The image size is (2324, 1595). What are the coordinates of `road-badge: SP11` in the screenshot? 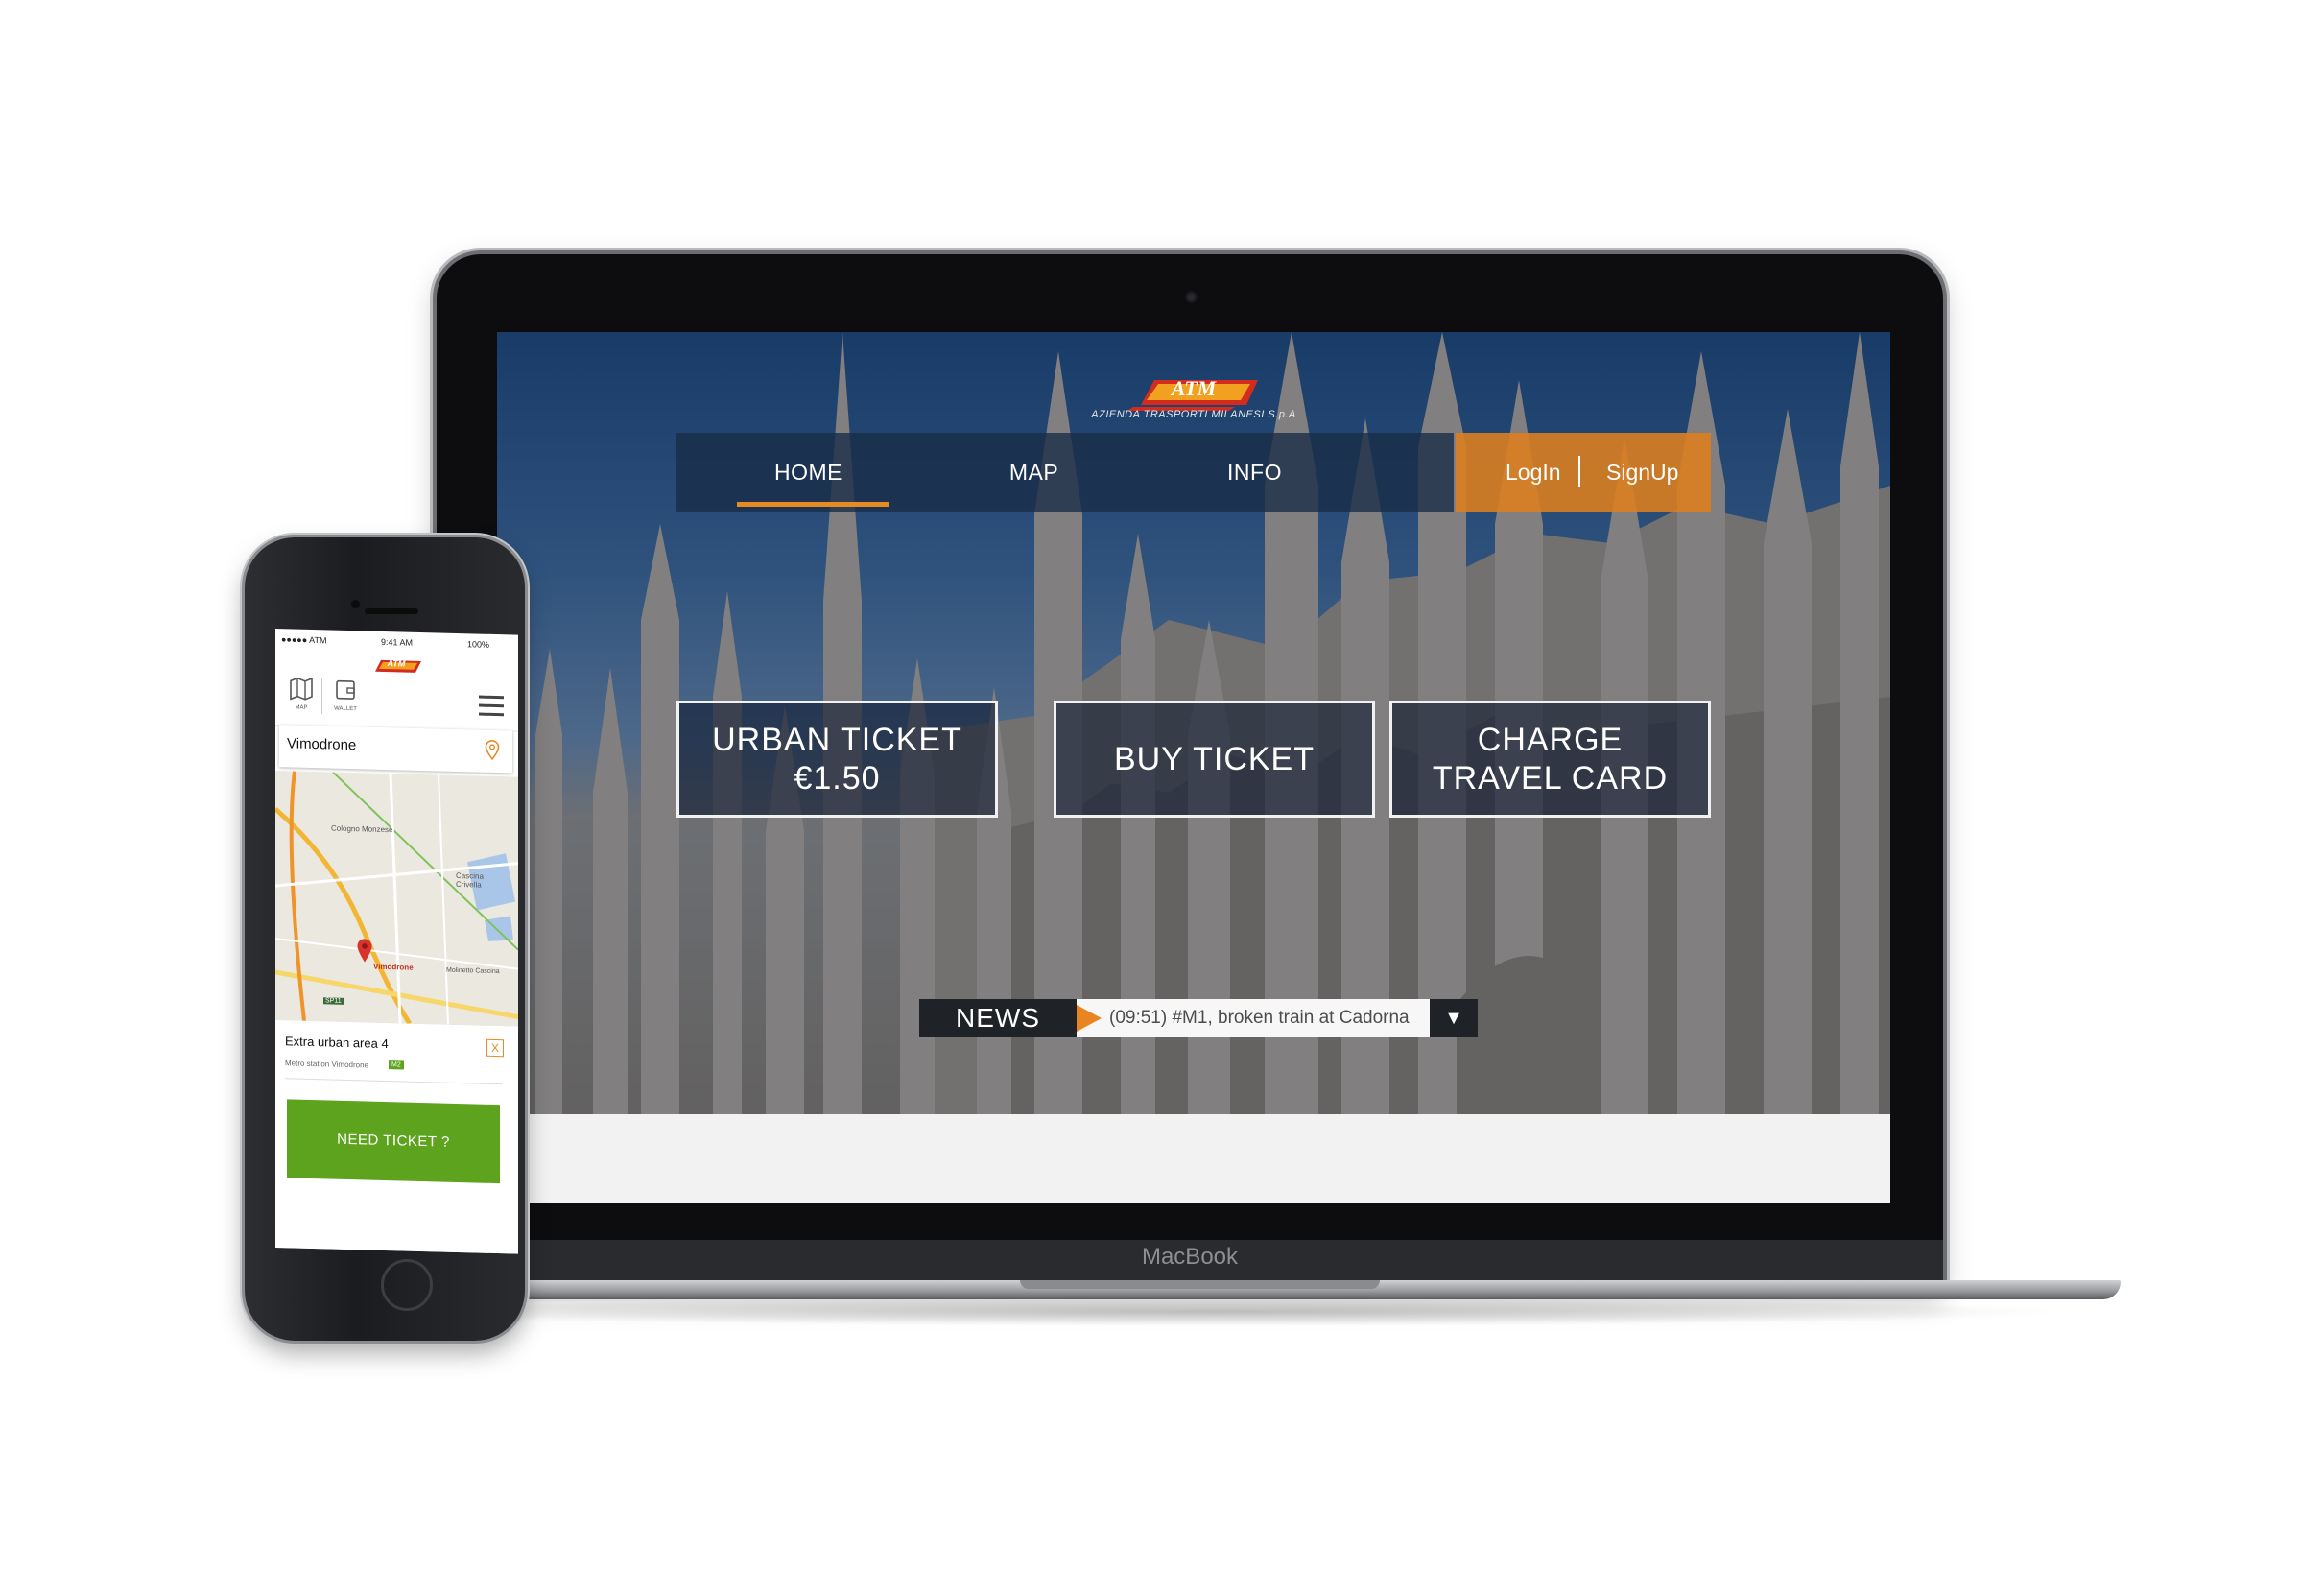 It's located at (333, 1001).